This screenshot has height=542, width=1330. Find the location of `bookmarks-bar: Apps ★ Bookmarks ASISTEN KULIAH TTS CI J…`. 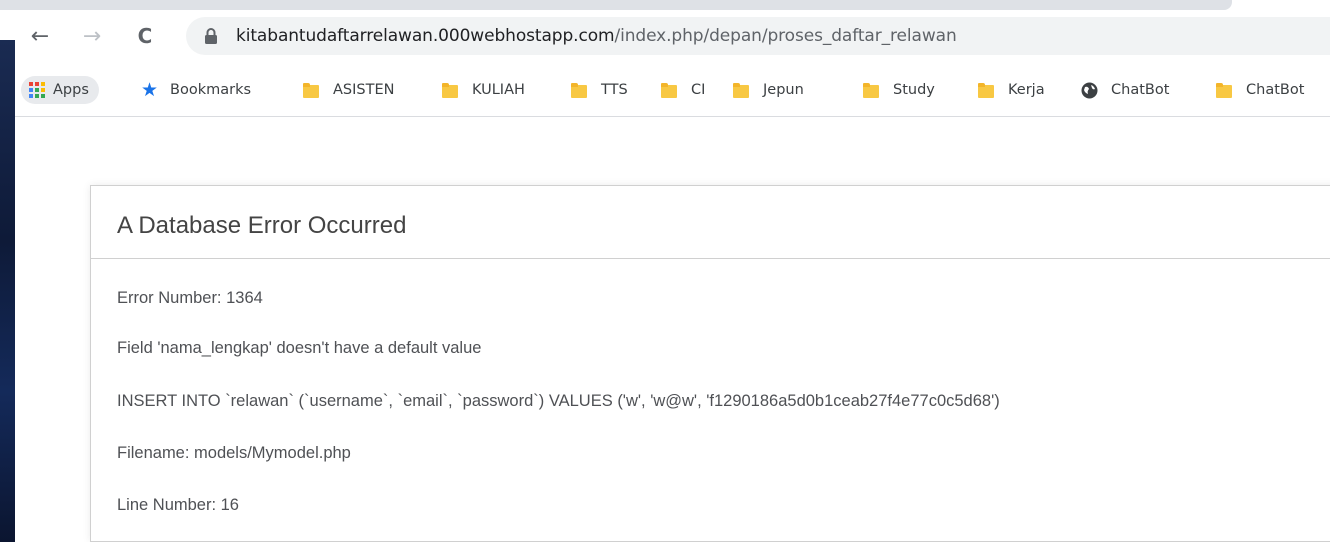

bookmarks-bar: Apps ★ Bookmarks ASISTEN KULIAH TTS CI J… is located at coordinates (672, 90).